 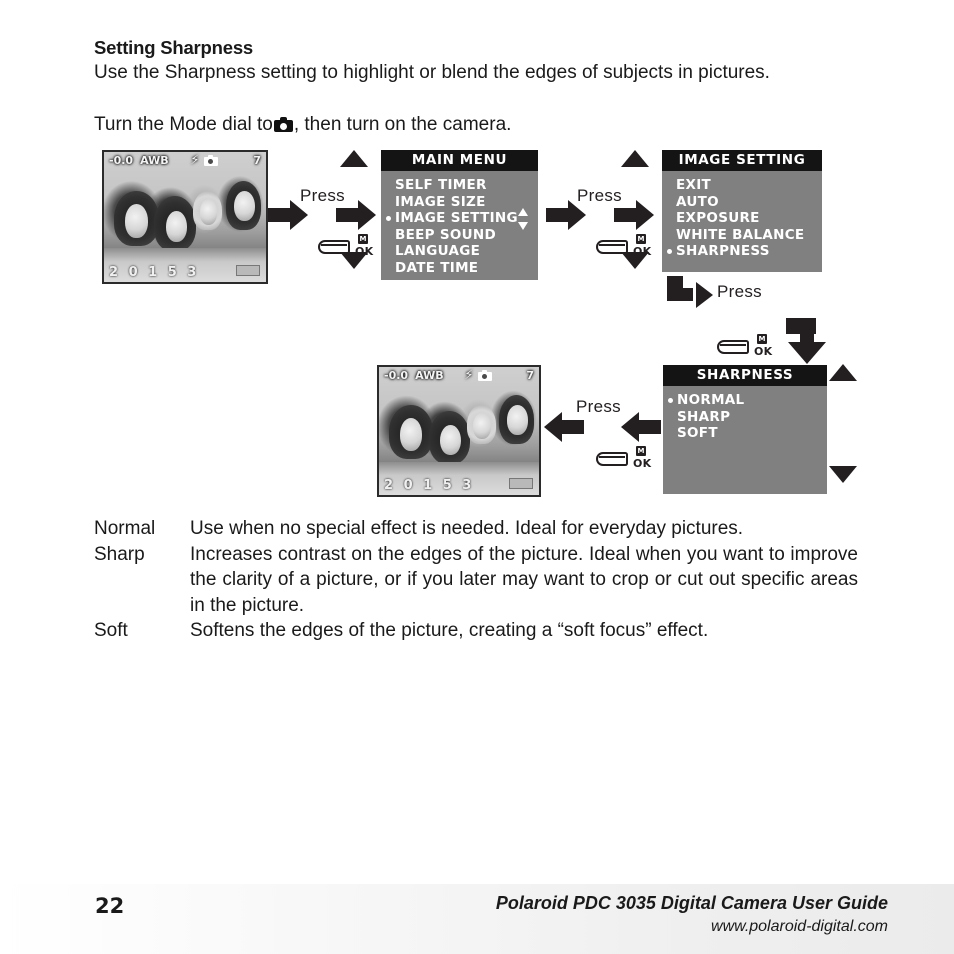 What do you see at coordinates (402, 124) in the screenshot?
I see `mode-dial-instruction-suffix: , then turn on the camera.` at bounding box center [402, 124].